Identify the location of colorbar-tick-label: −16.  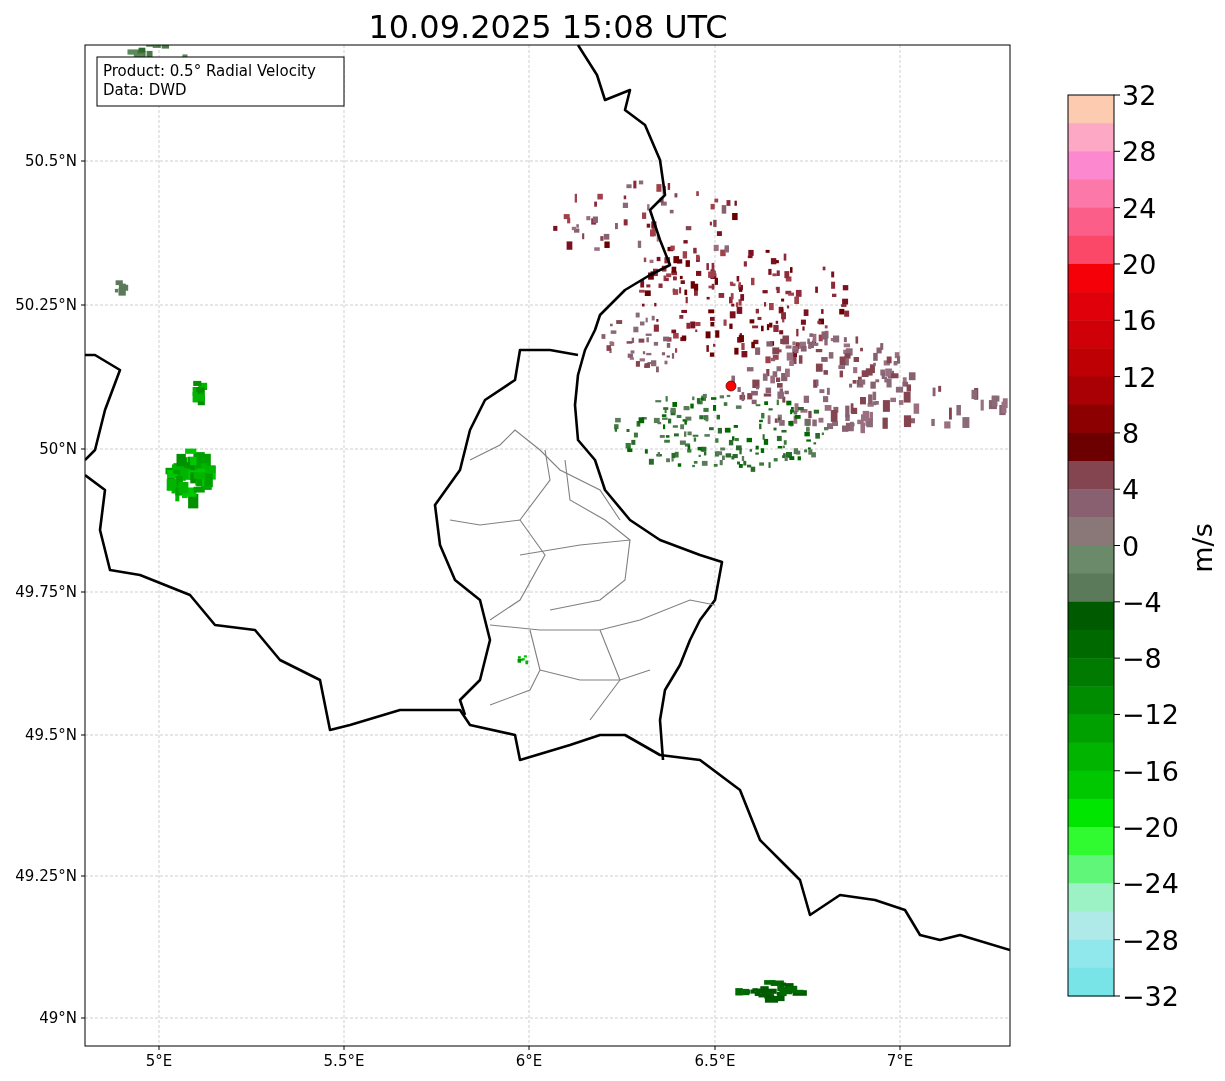
(1150, 771).